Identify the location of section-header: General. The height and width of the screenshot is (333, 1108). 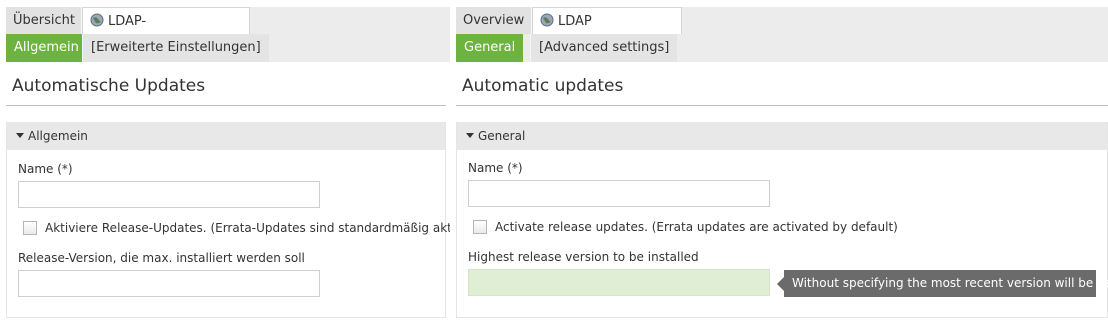
(782, 136).